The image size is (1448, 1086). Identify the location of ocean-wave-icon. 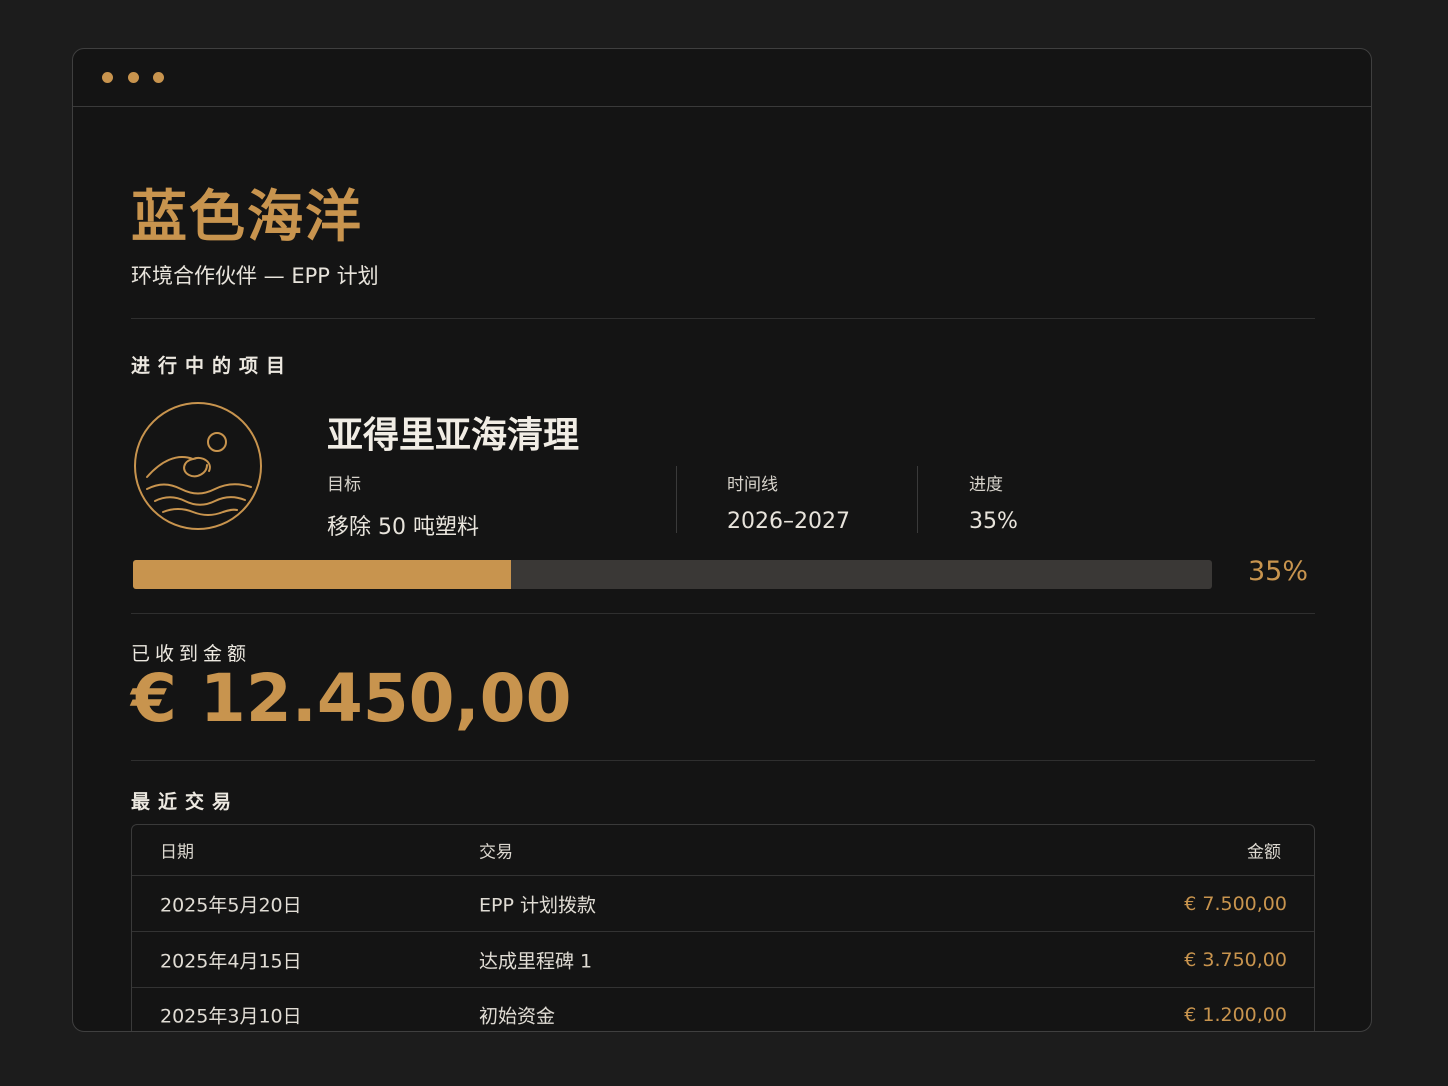
(198, 466).